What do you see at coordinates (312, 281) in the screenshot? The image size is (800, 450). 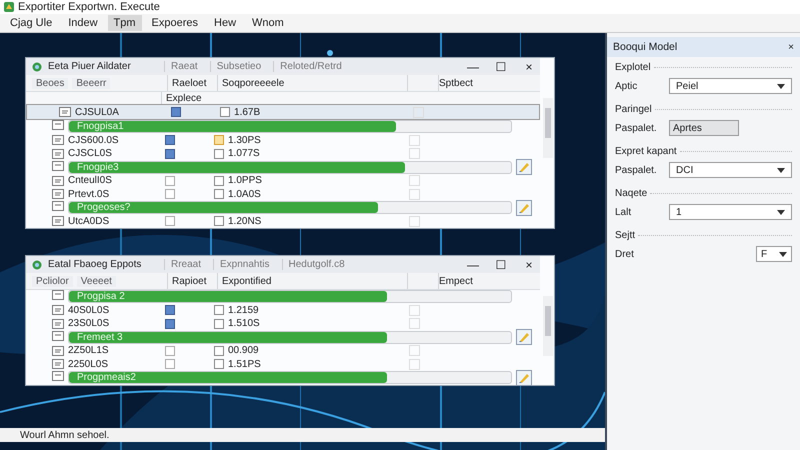 I see `column-header: Expontified` at bounding box center [312, 281].